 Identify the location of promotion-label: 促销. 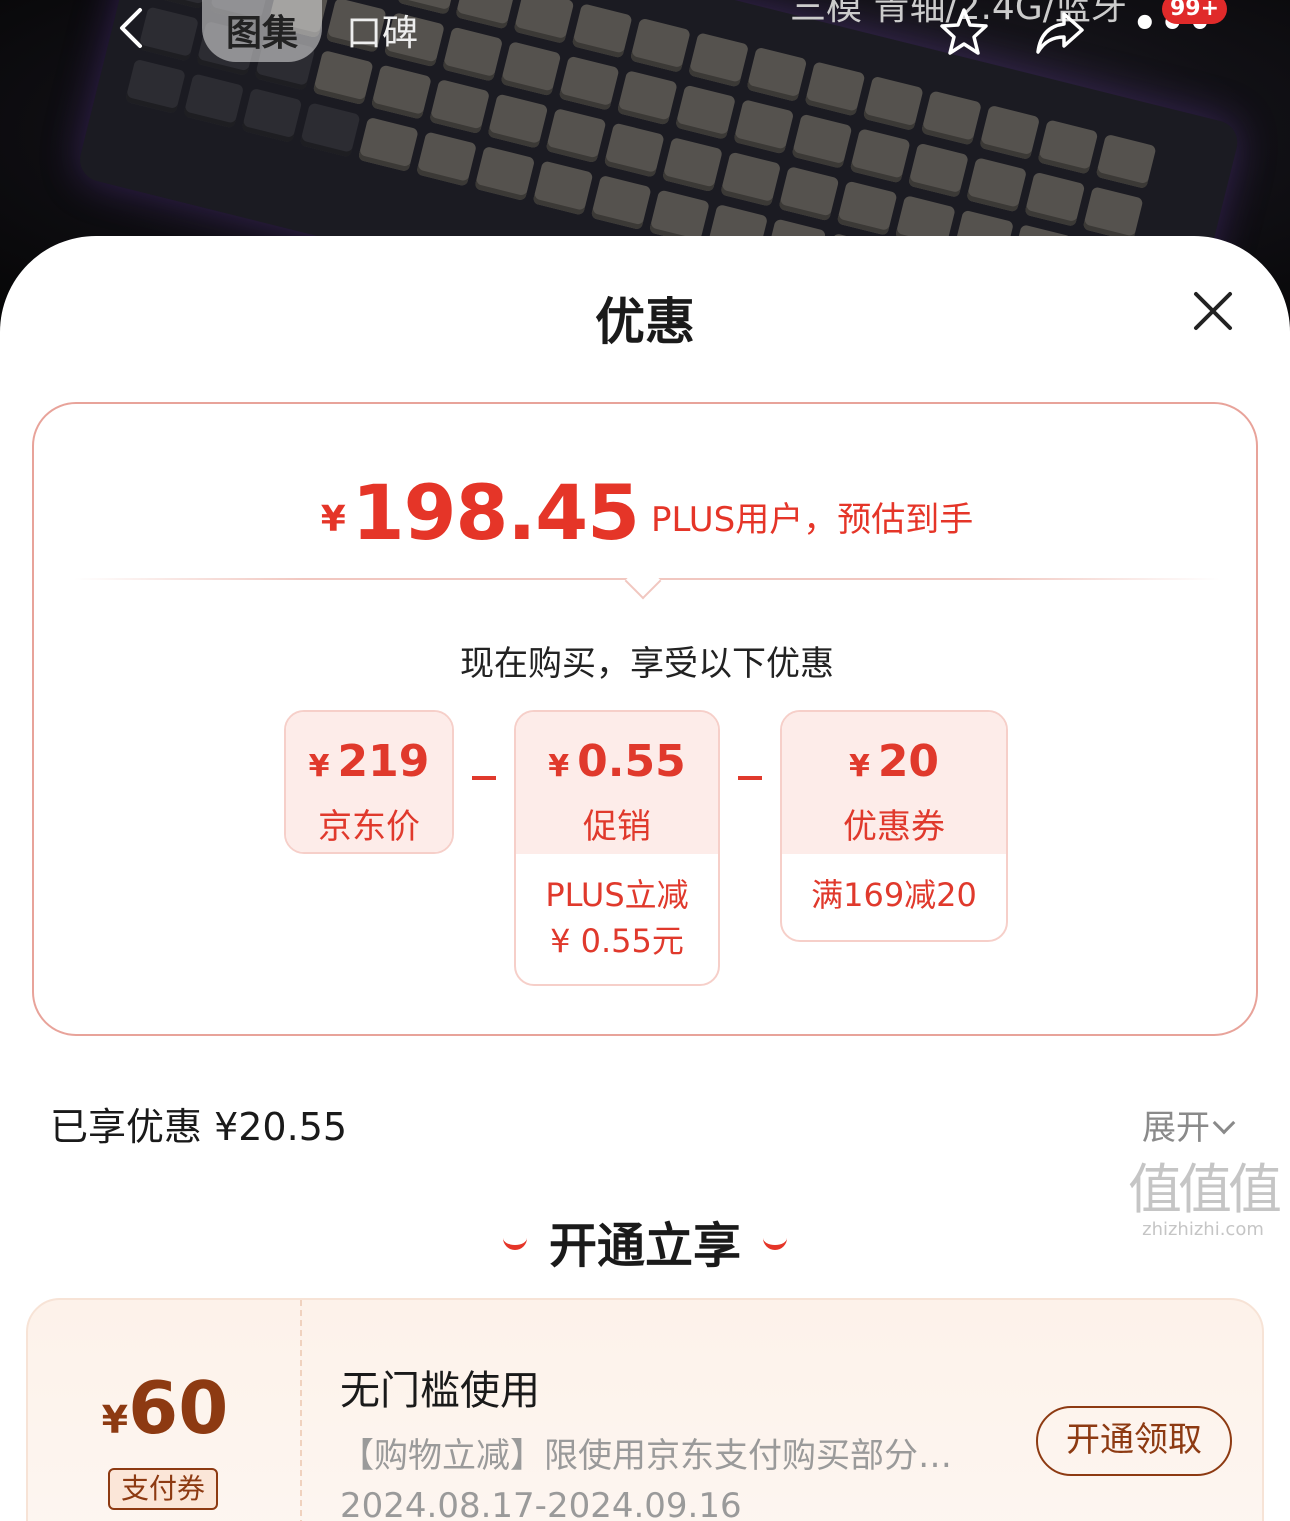
(617, 827).